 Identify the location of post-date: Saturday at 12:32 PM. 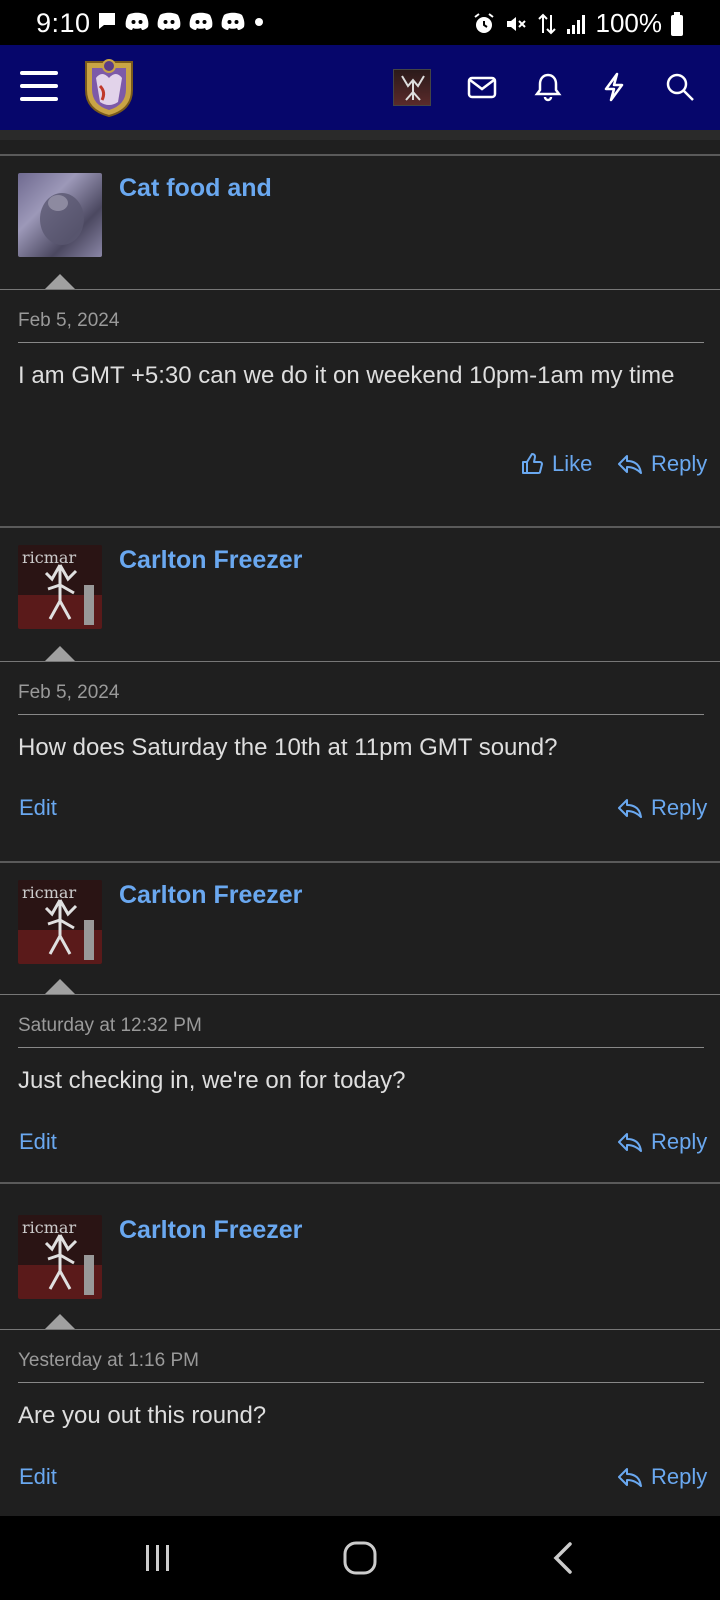
(110, 1026).